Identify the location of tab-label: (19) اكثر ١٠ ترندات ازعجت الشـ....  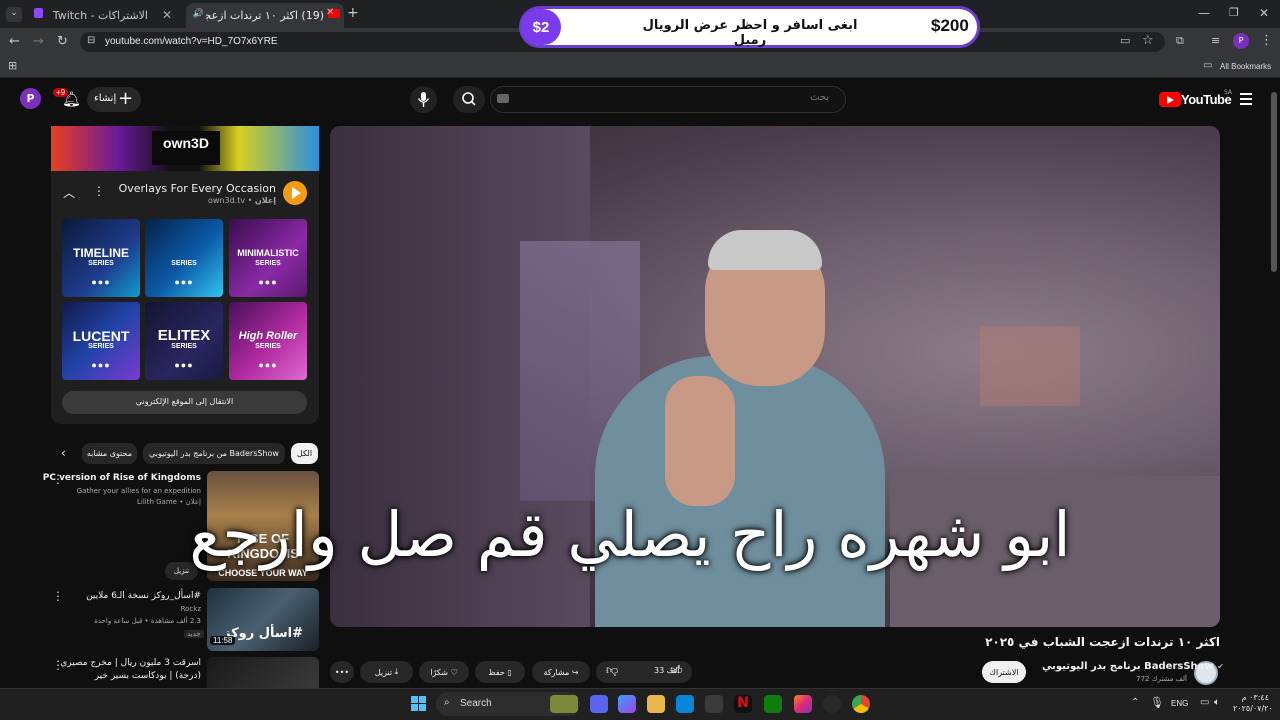
(265, 15).